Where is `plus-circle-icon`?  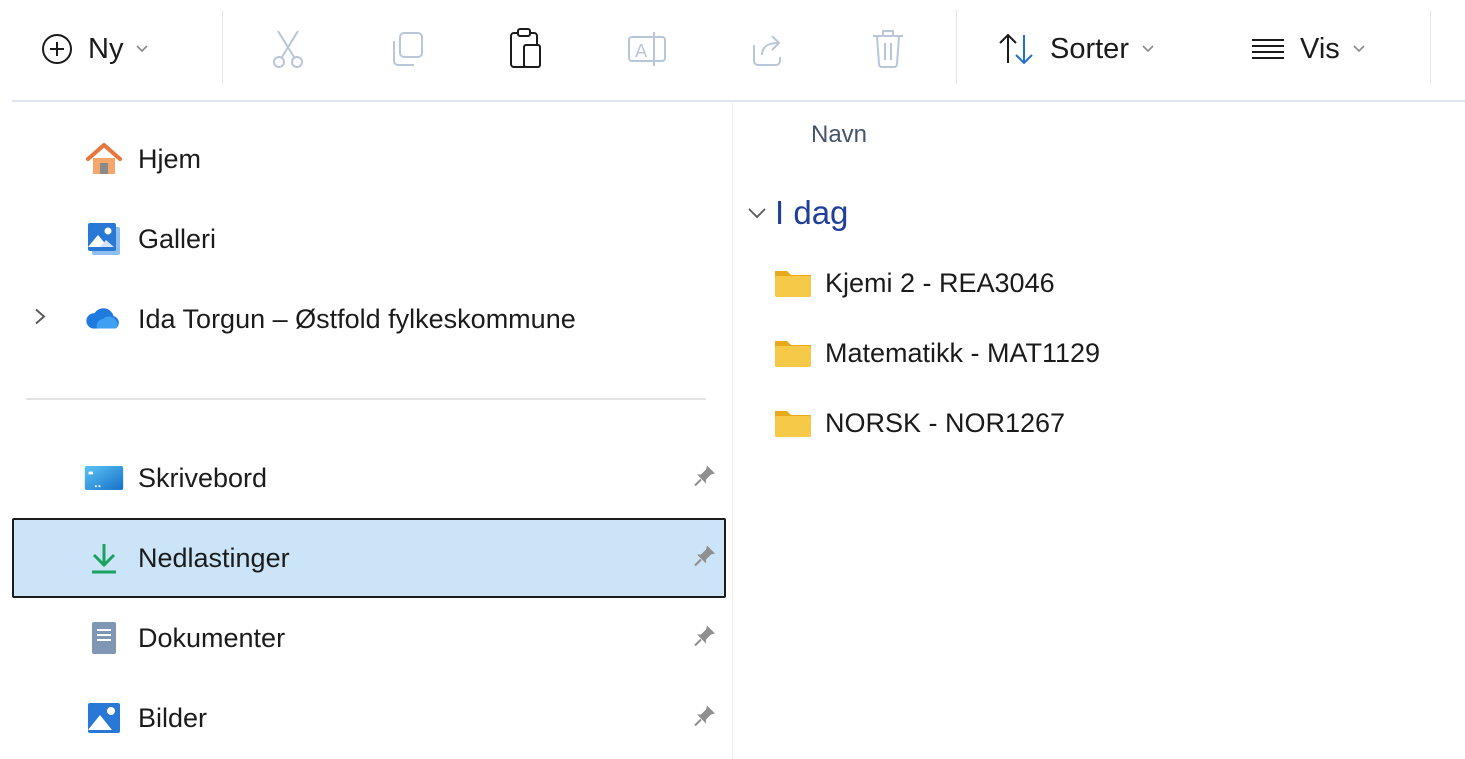
plus-circle-icon is located at coordinates (57, 49).